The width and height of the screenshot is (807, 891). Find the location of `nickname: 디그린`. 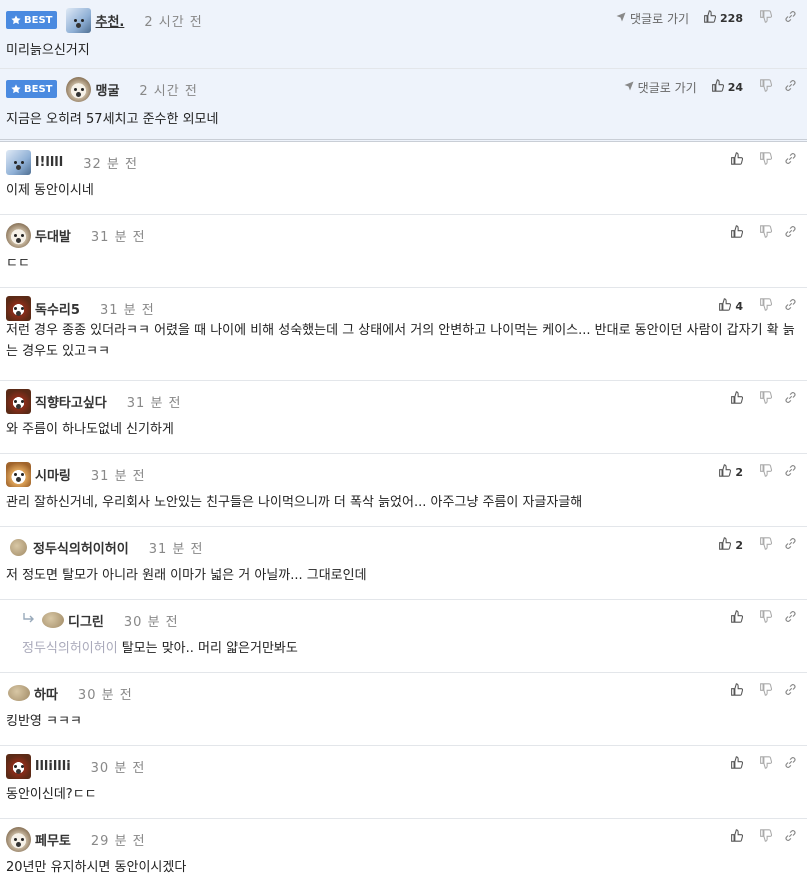

nickname: 디그린 is located at coordinates (86, 620).